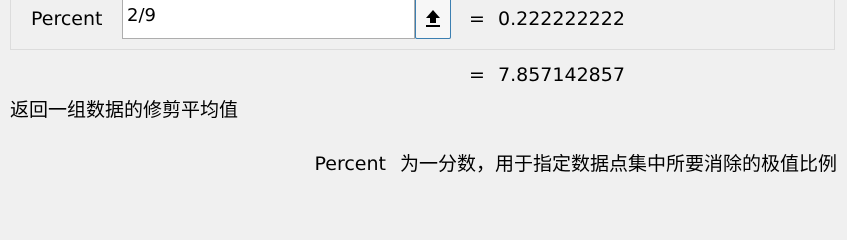 The width and height of the screenshot is (847, 240). I want to click on argument-help-name: Percent, so click(350, 164).